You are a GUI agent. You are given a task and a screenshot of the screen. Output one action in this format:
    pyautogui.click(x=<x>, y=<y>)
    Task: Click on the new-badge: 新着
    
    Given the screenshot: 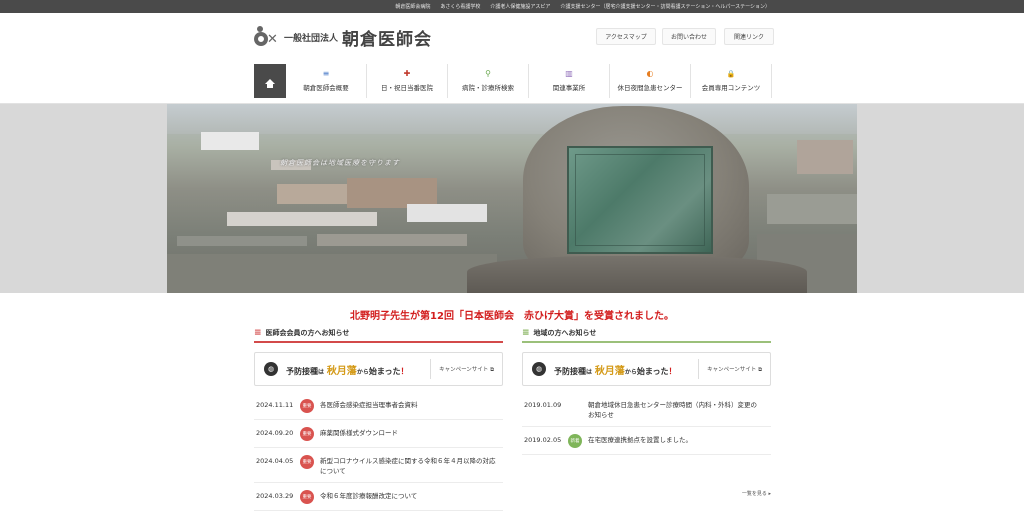 What is the action you would take?
    pyautogui.click(x=575, y=441)
    